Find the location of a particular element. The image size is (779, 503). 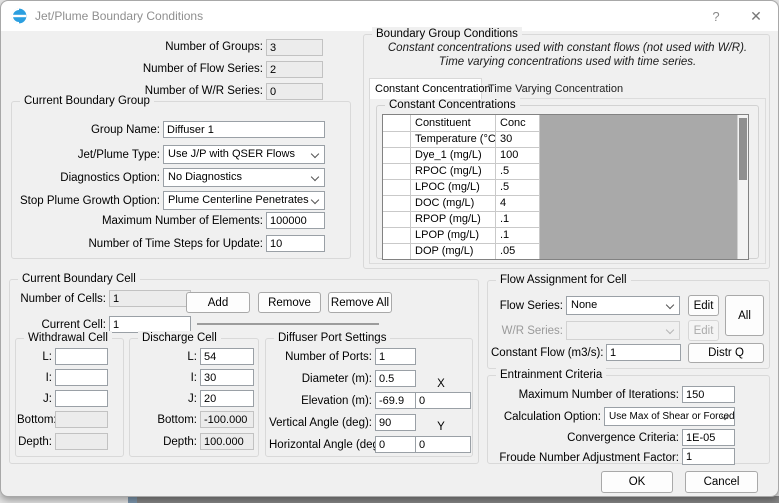

discharge-l-input is located at coordinates (227, 356).